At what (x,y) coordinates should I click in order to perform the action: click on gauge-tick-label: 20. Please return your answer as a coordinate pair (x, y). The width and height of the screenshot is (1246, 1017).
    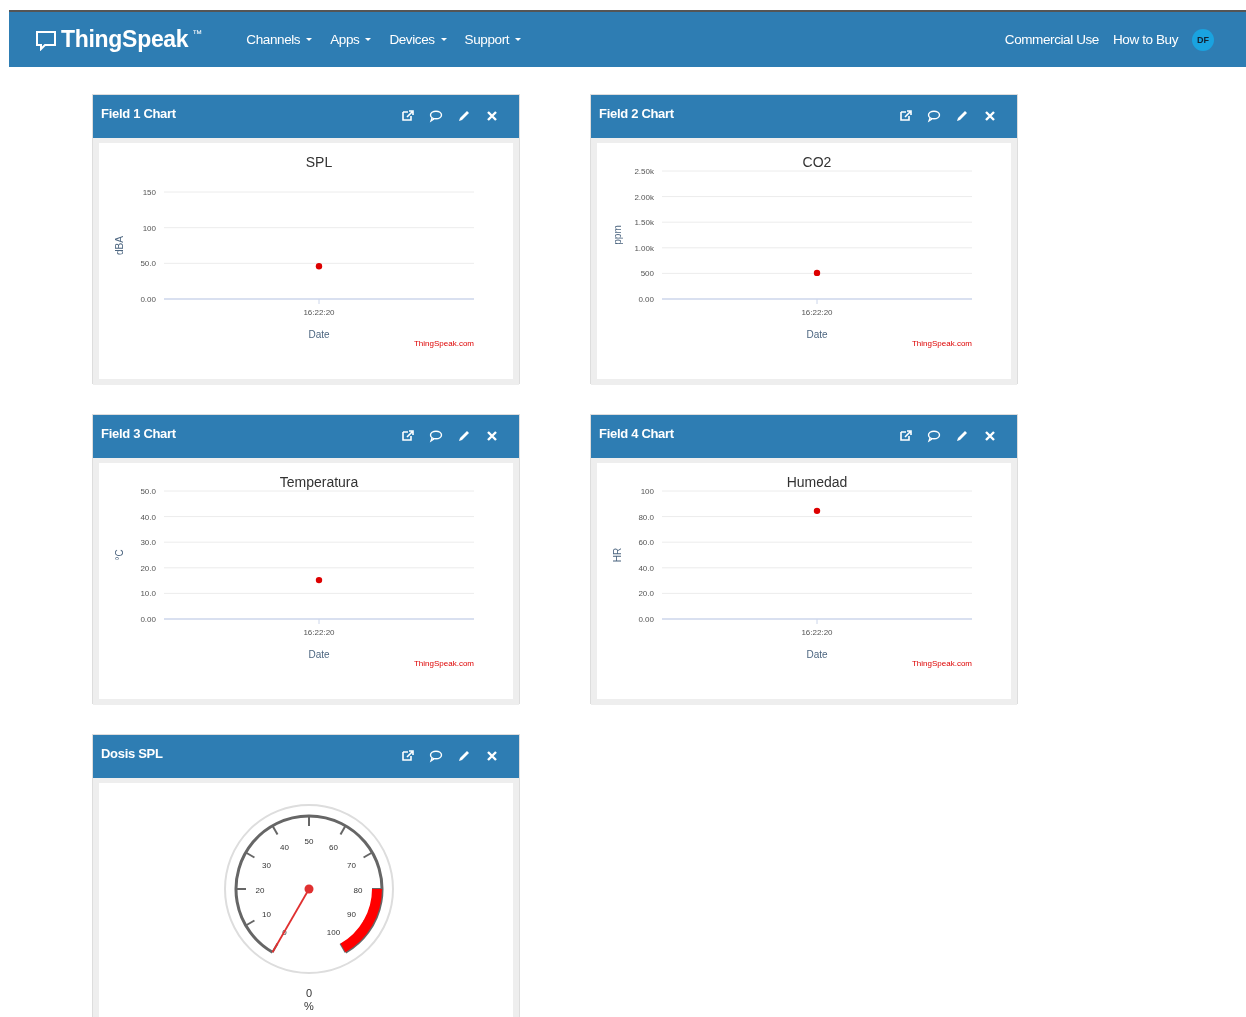
    Looking at the image, I should click on (260, 890).